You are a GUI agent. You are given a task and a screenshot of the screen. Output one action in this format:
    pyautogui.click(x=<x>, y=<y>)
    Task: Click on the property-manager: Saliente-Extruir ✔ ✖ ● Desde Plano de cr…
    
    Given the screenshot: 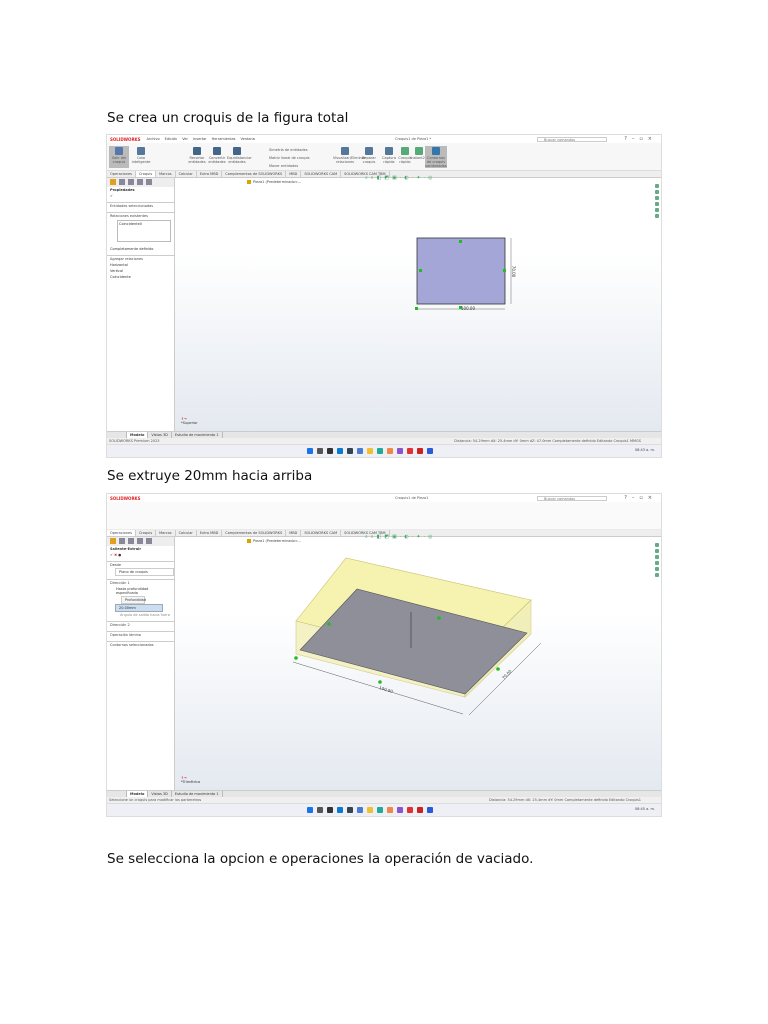 What is the action you would take?
    pyautogui.click(x=141, y=663)
    